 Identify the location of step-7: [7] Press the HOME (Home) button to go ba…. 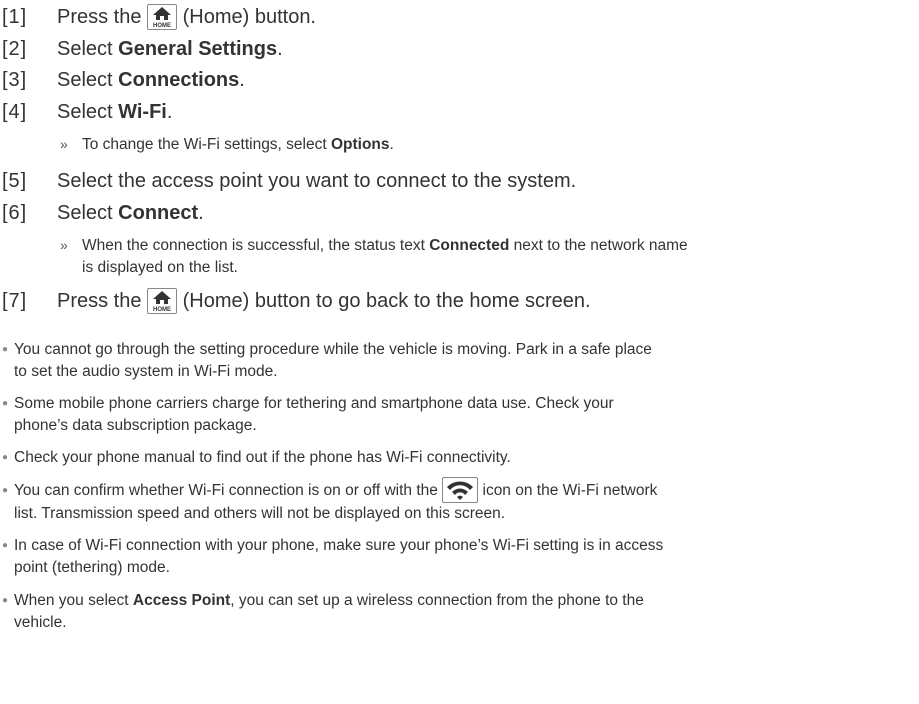
(296, 301).